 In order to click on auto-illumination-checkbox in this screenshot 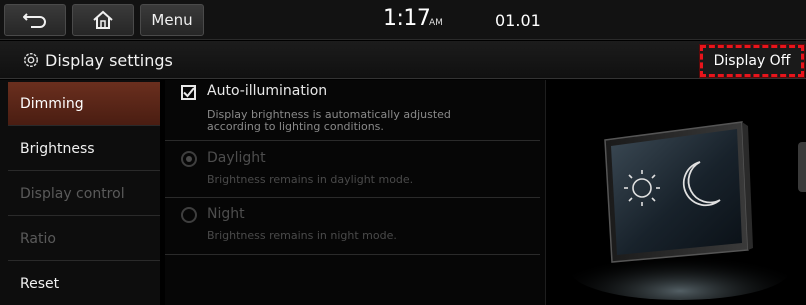, I will do `click(188, 92)`.